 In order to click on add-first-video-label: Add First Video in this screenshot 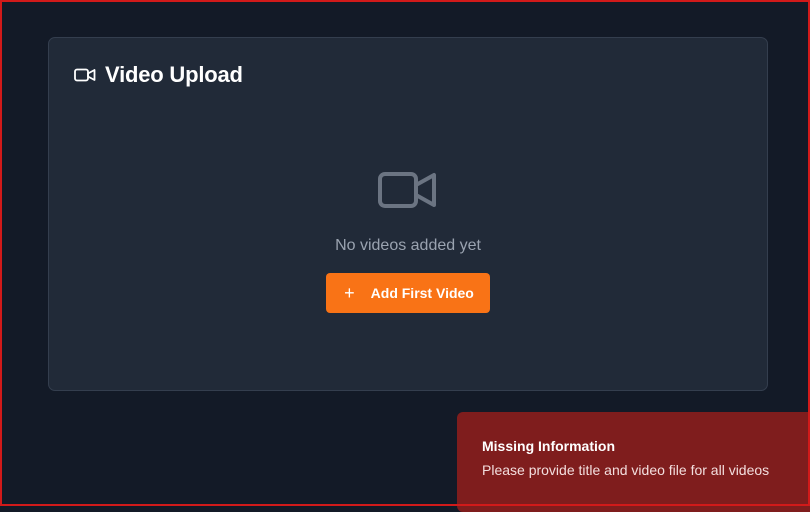, I will do `click(422, 293)`.